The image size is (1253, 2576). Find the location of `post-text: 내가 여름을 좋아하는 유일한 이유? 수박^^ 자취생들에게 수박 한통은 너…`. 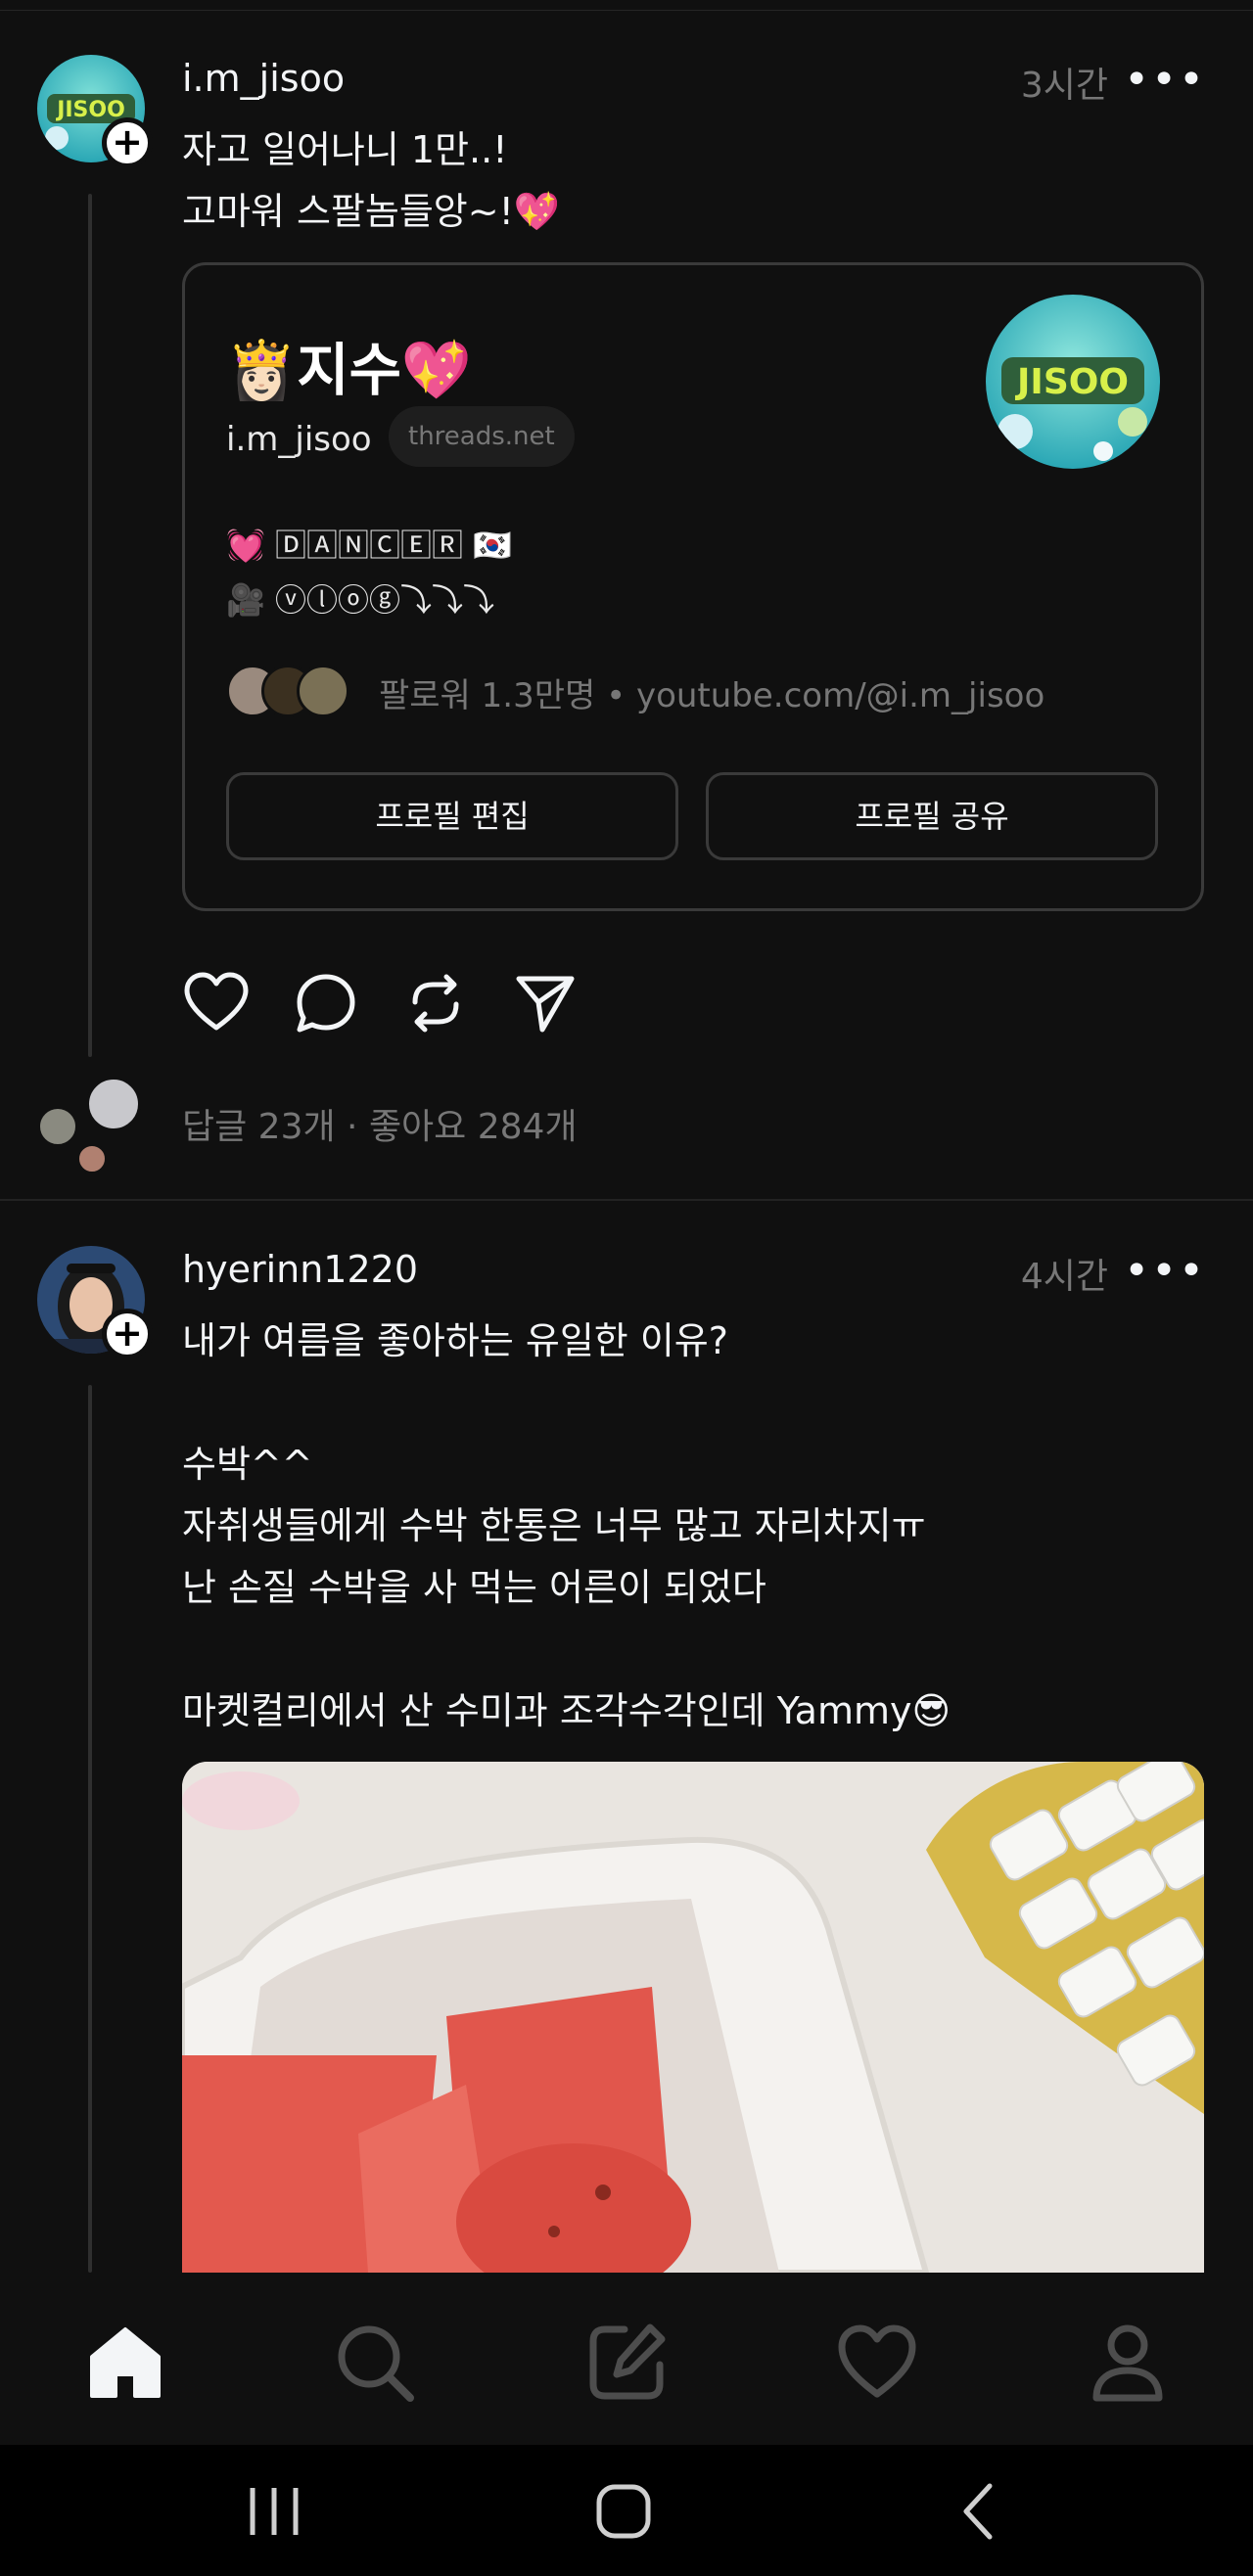

post-text: 내가 여름을 좋아하는 유일한 이유? 수박^^ 자취생들에게 수박 한통은 너… is located at coordinates (566, 1525).